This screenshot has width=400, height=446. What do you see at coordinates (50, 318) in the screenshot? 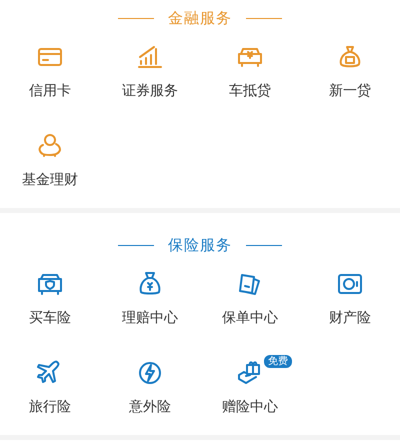
I see `service-label: 买车险` at bounding box center [50, 318].